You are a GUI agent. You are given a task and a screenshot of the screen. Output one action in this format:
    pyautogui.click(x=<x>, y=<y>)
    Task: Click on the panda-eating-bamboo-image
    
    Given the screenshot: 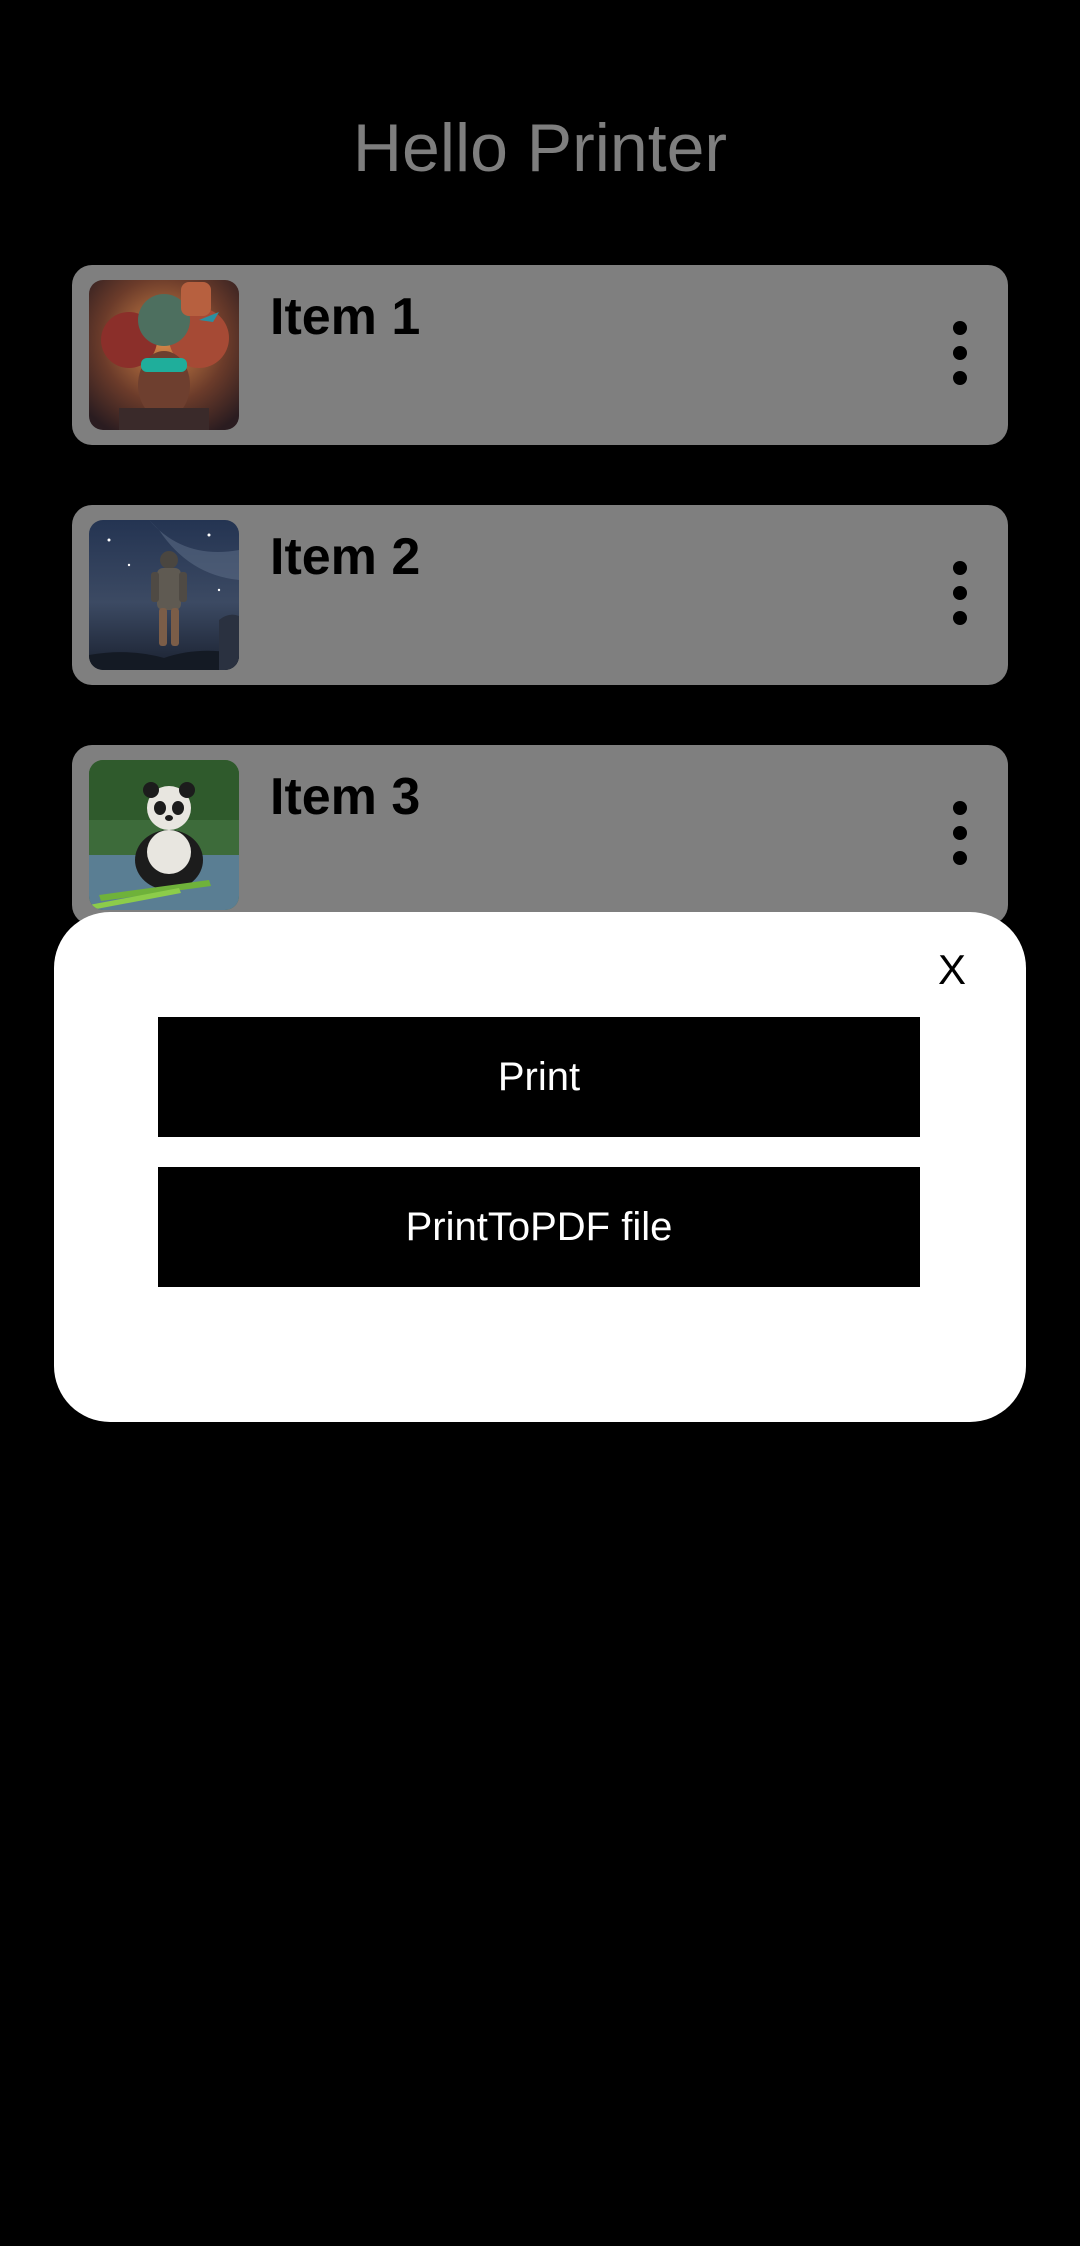 What is the action you would take?
    pyautogui.click(x=164, y=835)
    